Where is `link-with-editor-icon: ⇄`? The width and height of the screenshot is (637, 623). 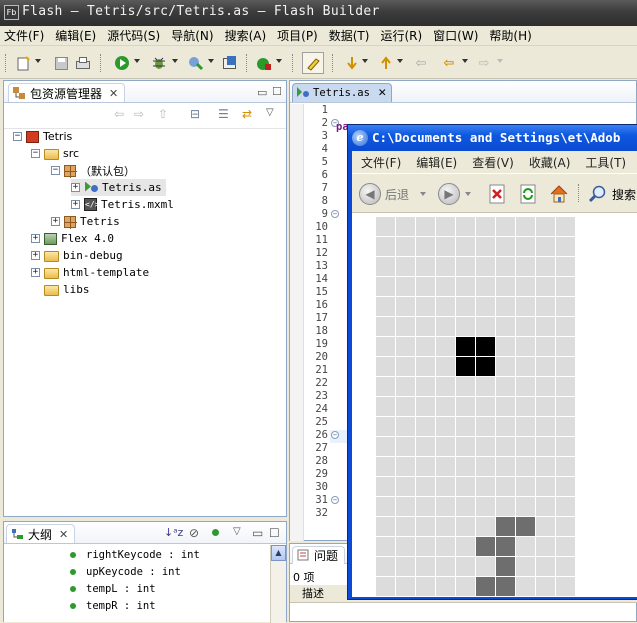
link-with-editor-icon: ⇄ is located at coordinates (247, 114).